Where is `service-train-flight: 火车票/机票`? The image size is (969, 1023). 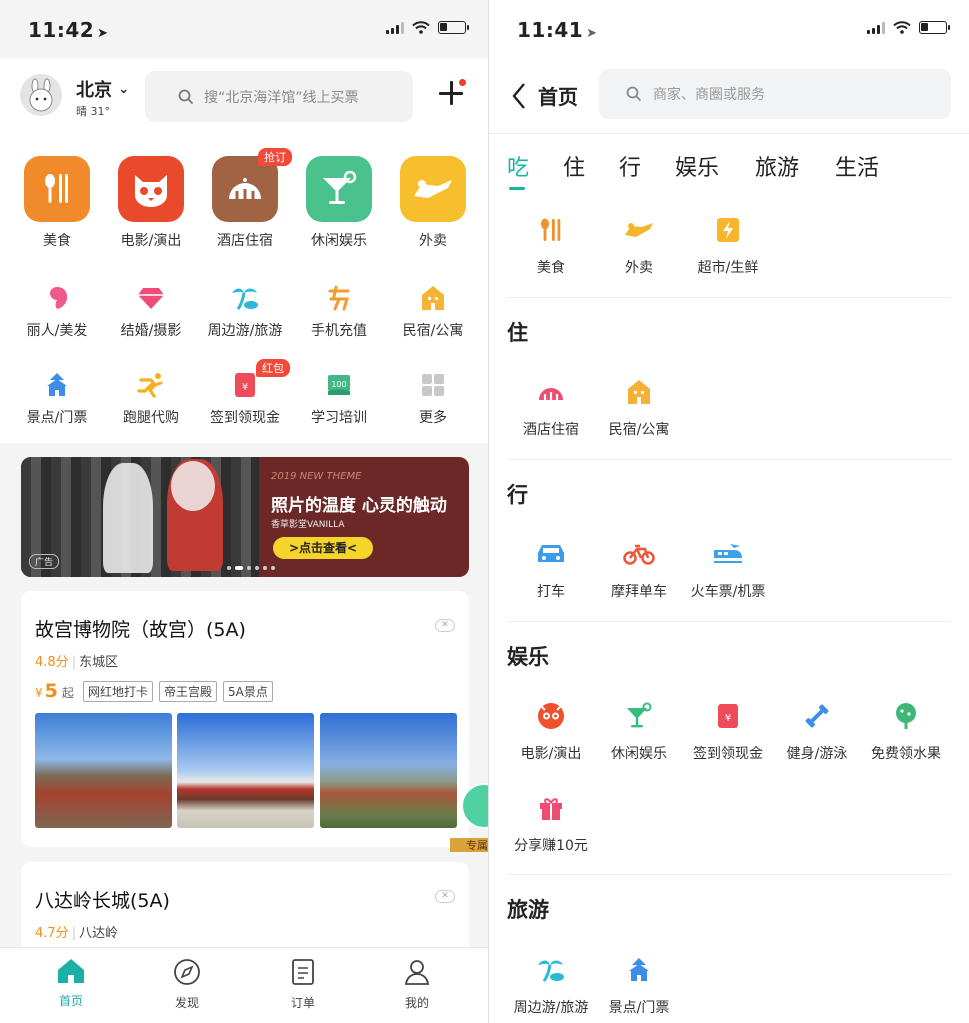
service-train-flight: 火车票/机票 is located at coordinates (728, 570).